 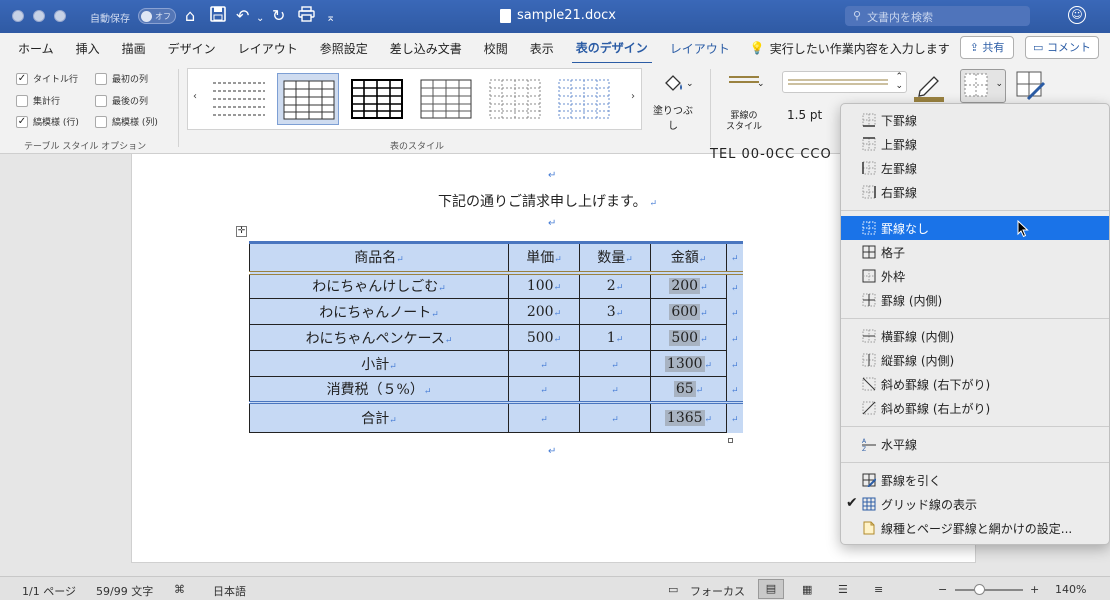 I want to click on word-count: 59/99 文字, so click(x=124, y=591).